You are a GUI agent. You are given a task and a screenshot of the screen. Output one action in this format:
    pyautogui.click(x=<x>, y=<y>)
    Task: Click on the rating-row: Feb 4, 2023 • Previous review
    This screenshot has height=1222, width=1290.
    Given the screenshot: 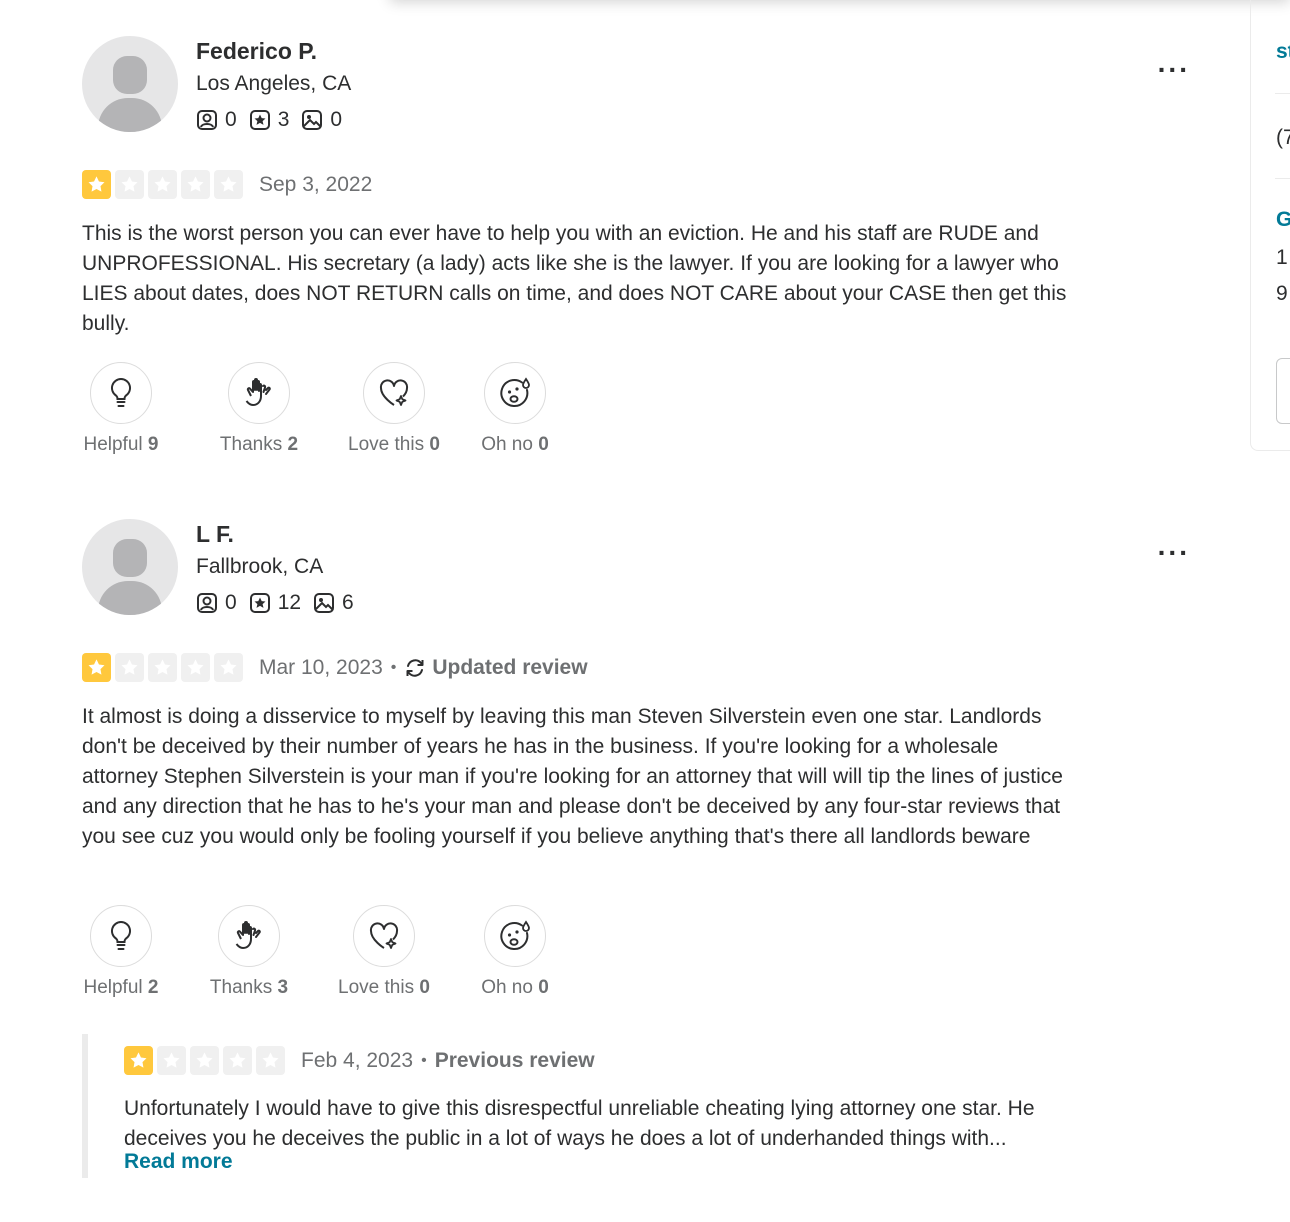 What is the action you would take?
    pyautogui.click(x=359, y=1060)
    